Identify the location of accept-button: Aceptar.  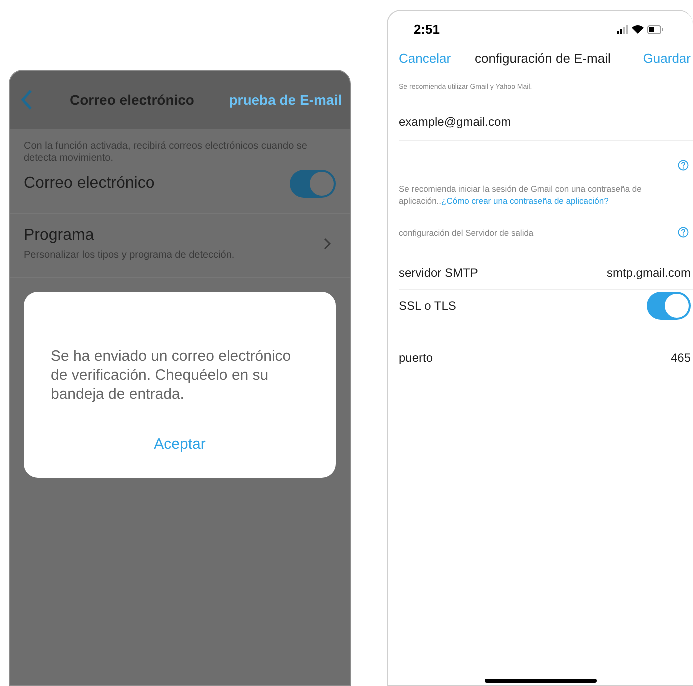
(180, 445).